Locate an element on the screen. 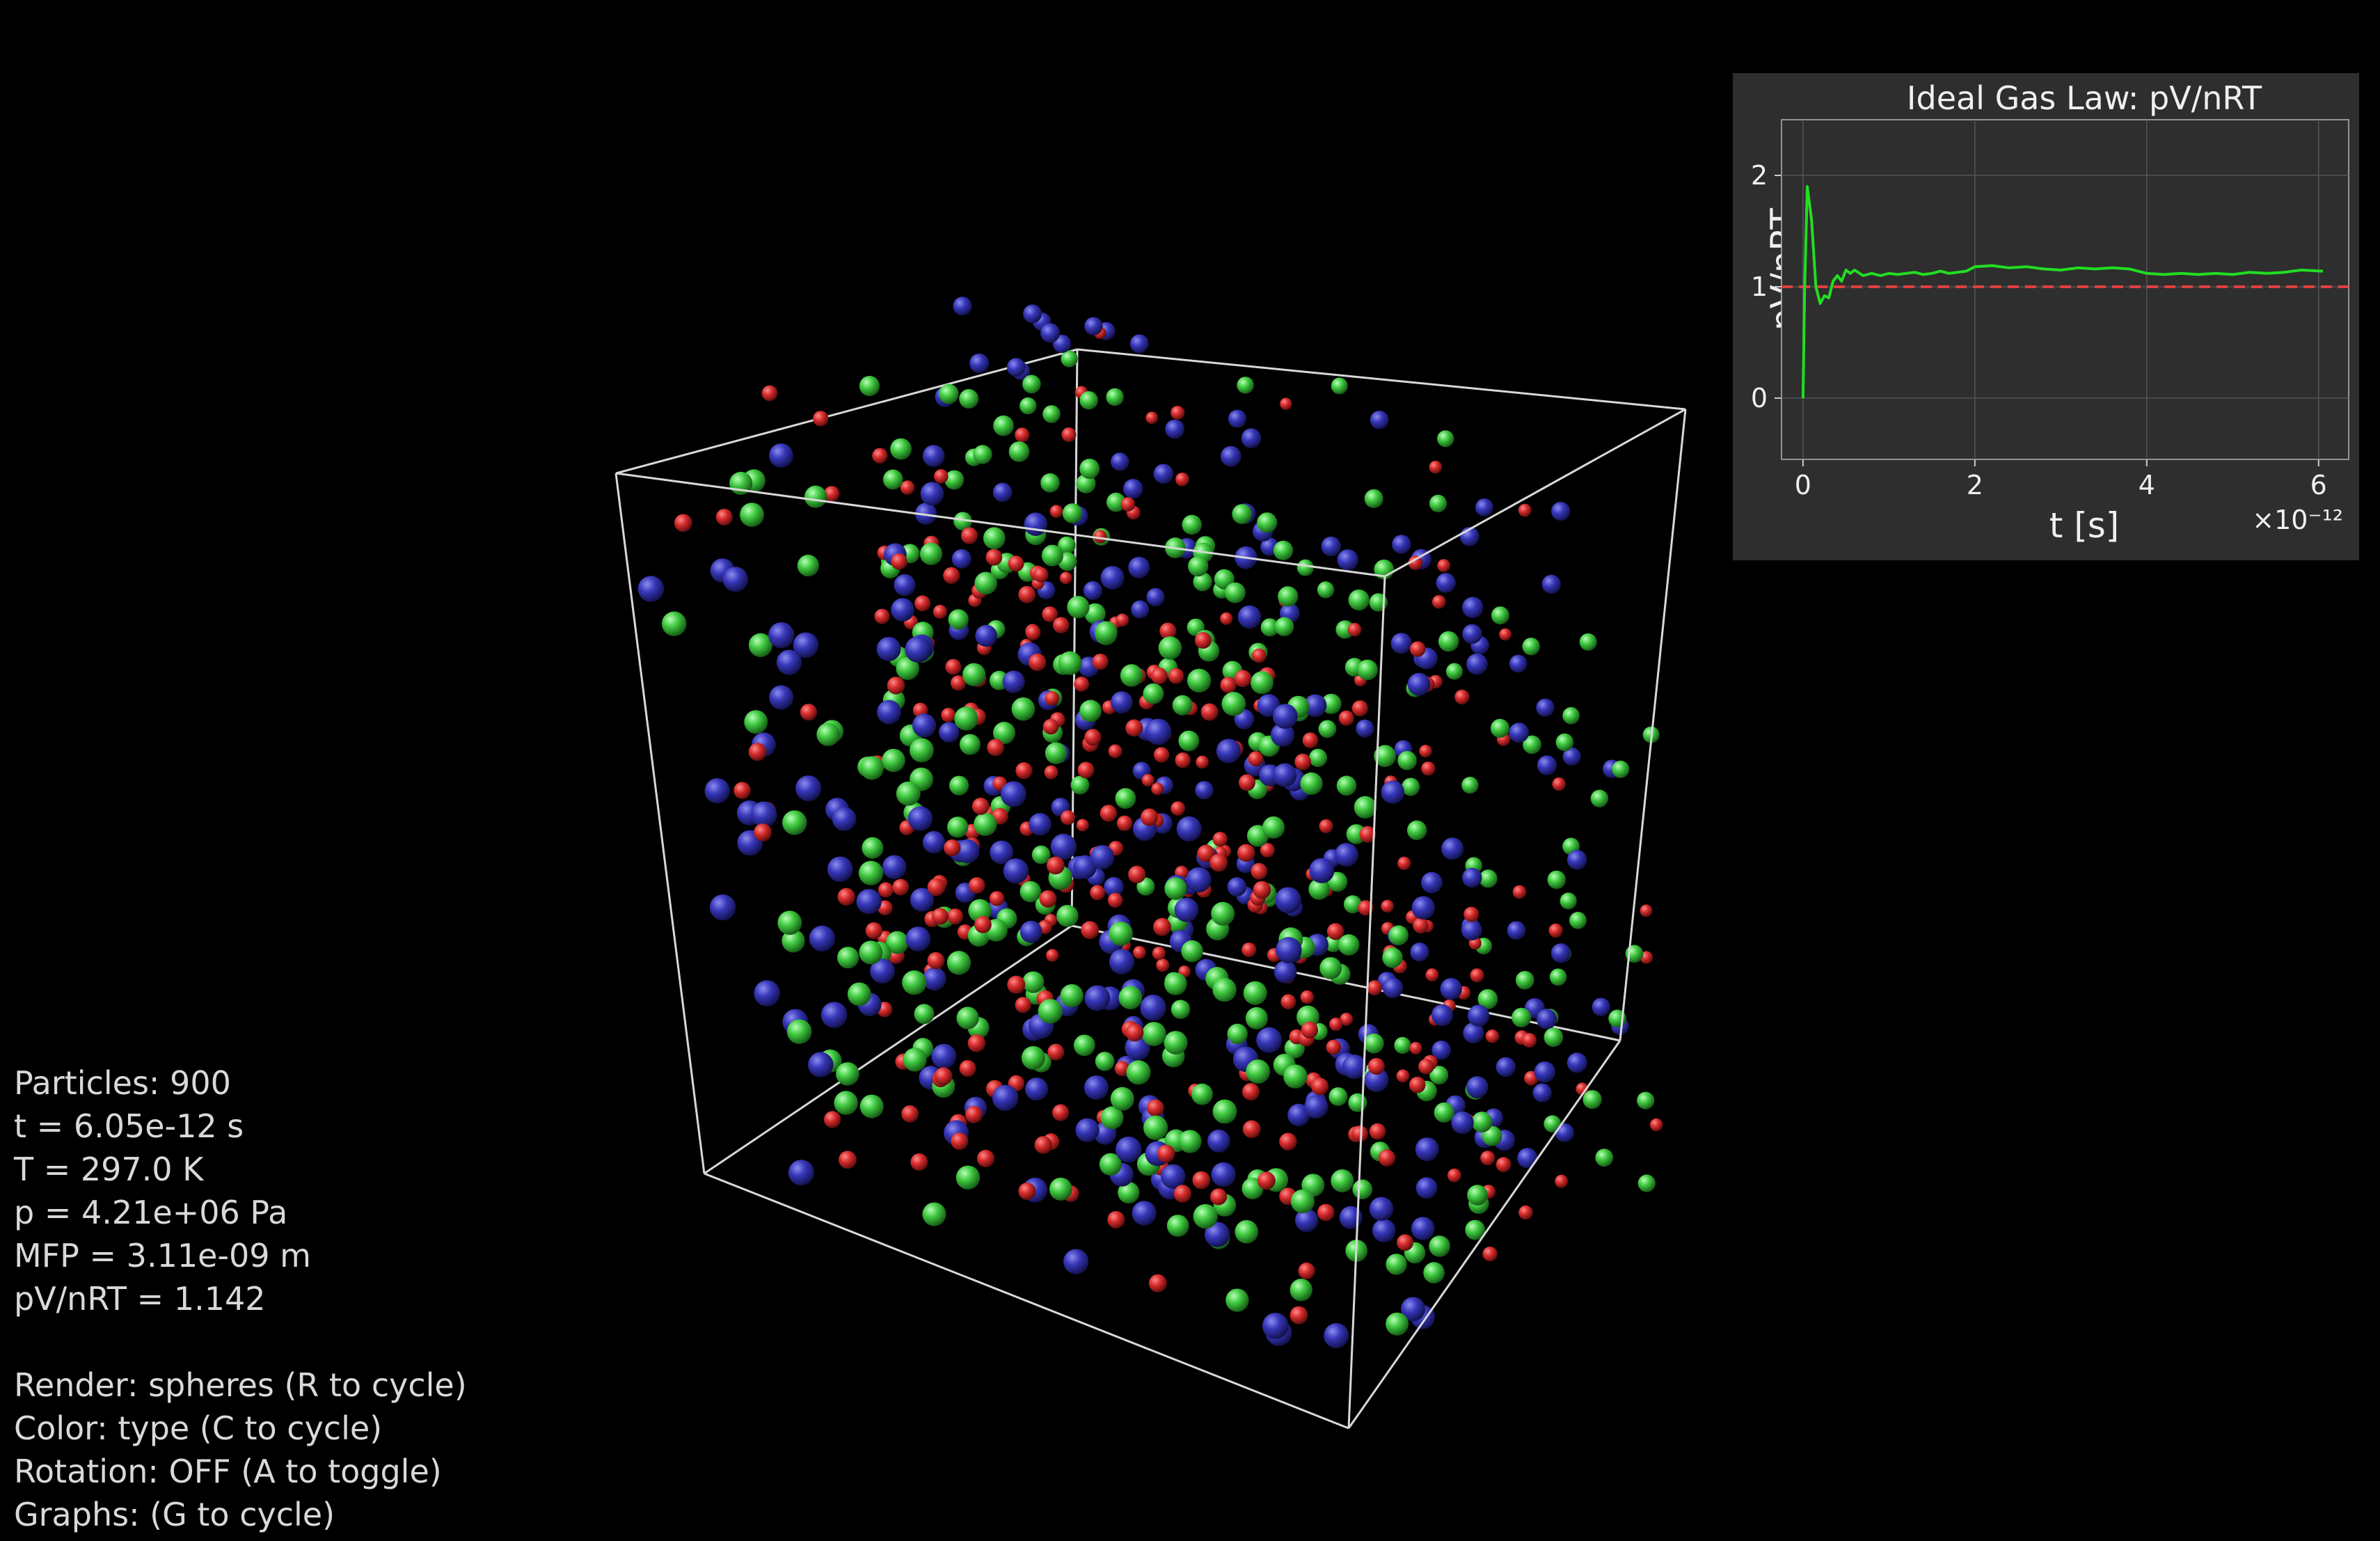 This screenshot has height=1541, width=2380. y-tick-label: 2 is located at coordinates (1759, 175).